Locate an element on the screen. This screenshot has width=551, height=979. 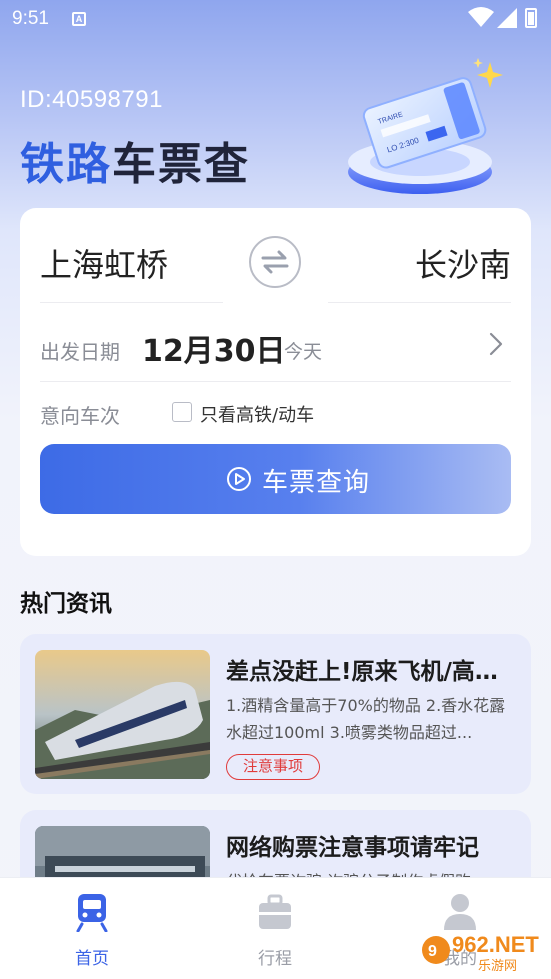
app-title: 铁路车票查 is located at coordinates (135, 160).